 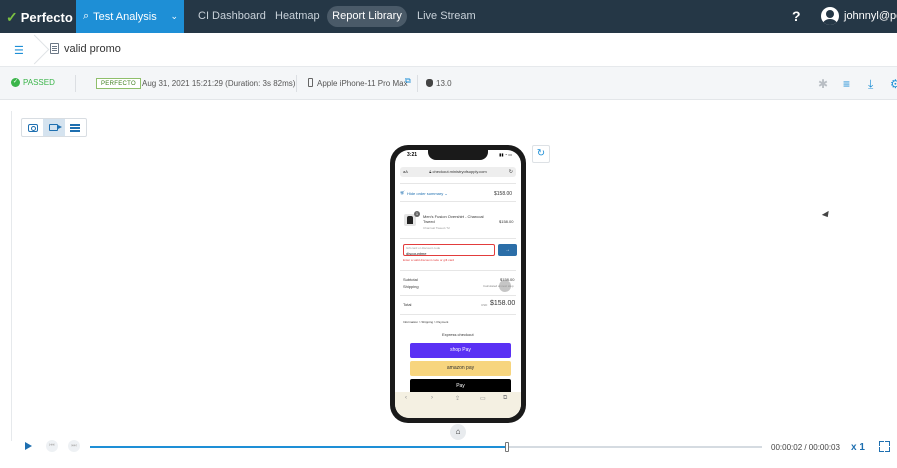 What do you see at coordinates (805, 447) in the screenshot?
I see `playback-time: 00:00:02 / 00:00:03` at bounding box center [805, 447].